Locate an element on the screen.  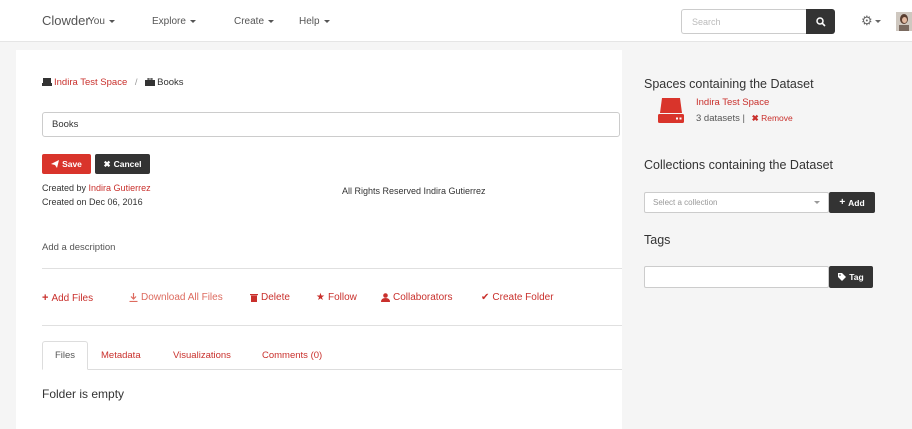
save-button: Save is located at coordinates (66, 164).